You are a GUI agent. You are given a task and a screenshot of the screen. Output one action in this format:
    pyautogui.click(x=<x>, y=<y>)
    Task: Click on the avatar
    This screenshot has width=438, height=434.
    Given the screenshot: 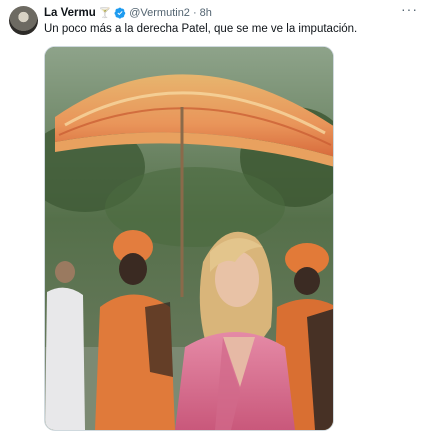 What is the action you would take?
    pyautogui.click(x=23, y=20)
    